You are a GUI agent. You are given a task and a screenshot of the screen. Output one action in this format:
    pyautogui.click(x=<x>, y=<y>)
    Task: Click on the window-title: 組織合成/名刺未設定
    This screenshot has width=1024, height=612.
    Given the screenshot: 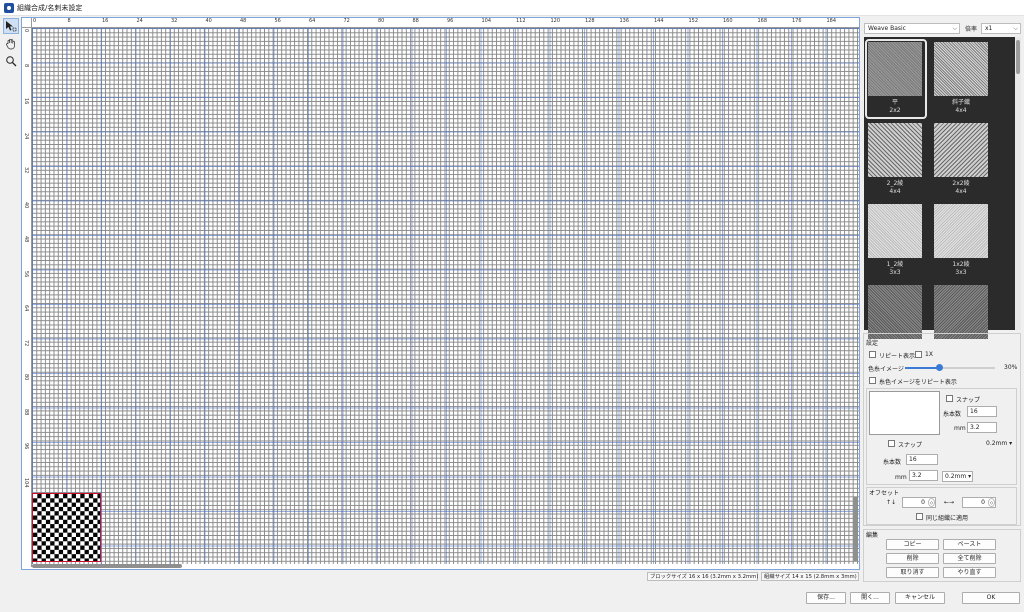 What is the action you would take?
    pyautogui.click(x=50, y=8)
    